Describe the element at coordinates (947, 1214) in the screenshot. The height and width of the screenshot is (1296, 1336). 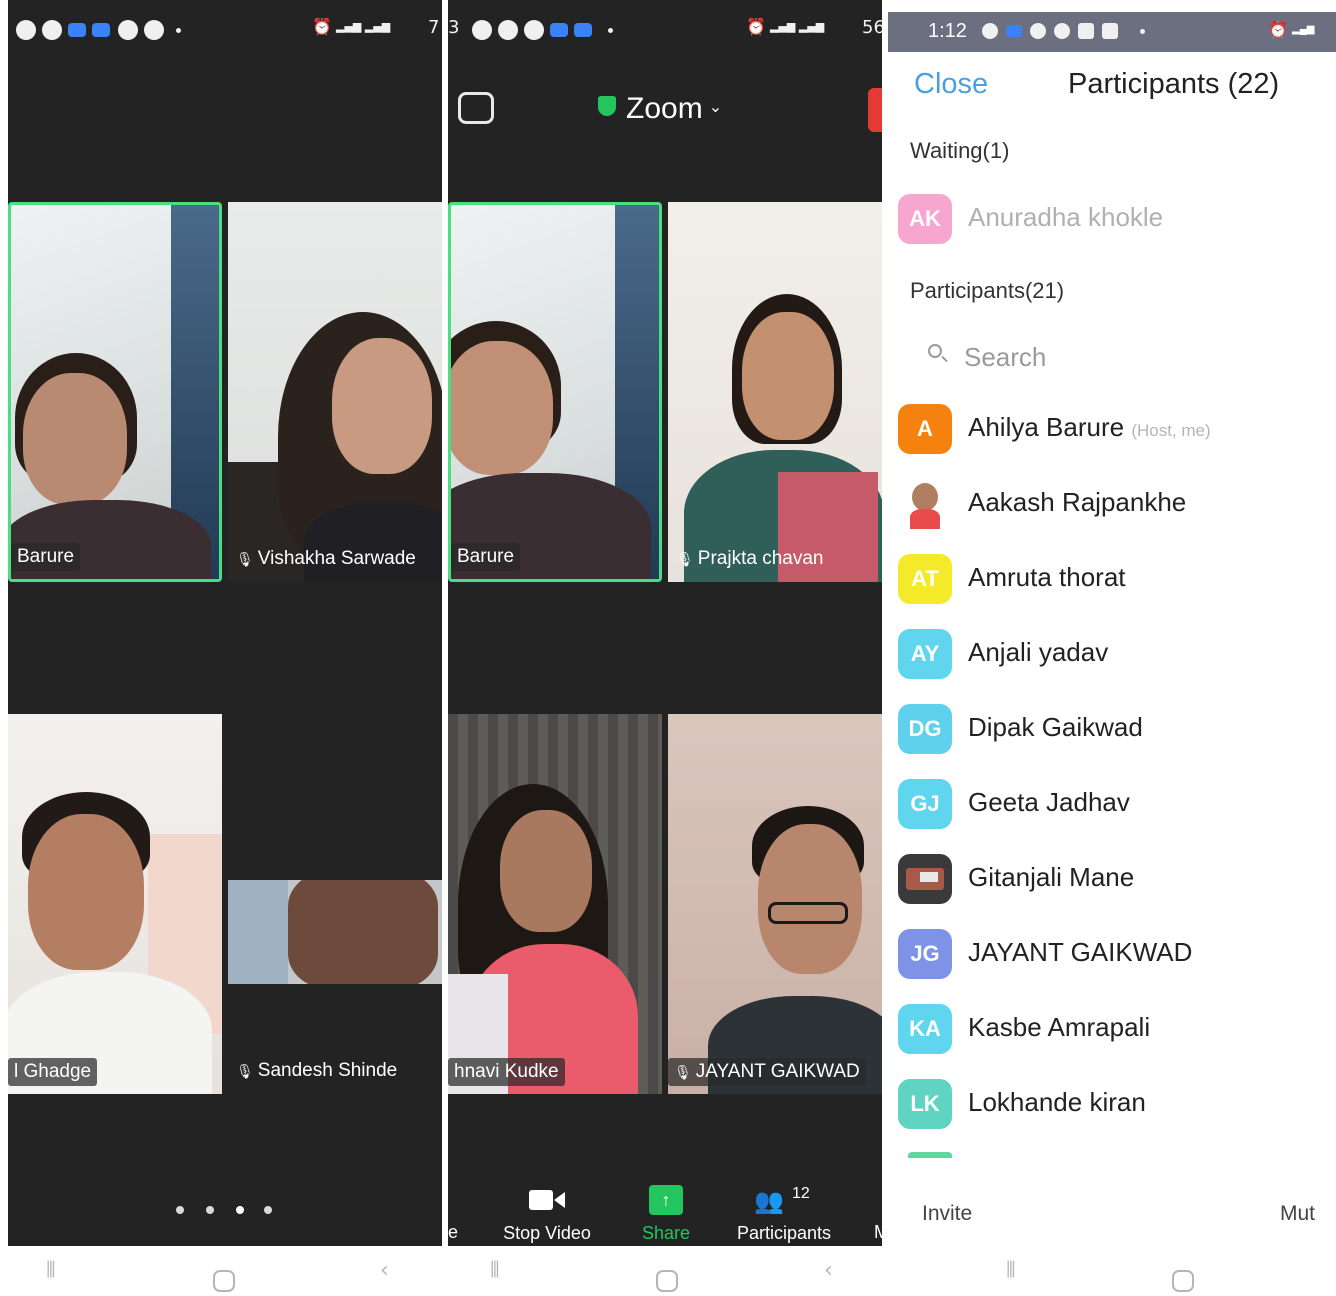
I see `invite-button: Invite` at that location.